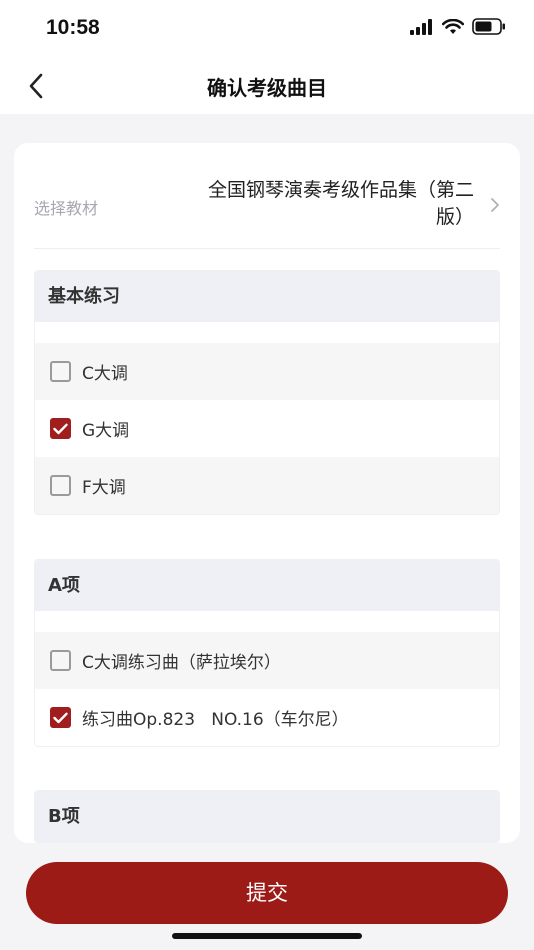  What do you see at coordinates (267, 428) in the screenshot?
I see `option-row: G大调` at bounding box center [267, 428].